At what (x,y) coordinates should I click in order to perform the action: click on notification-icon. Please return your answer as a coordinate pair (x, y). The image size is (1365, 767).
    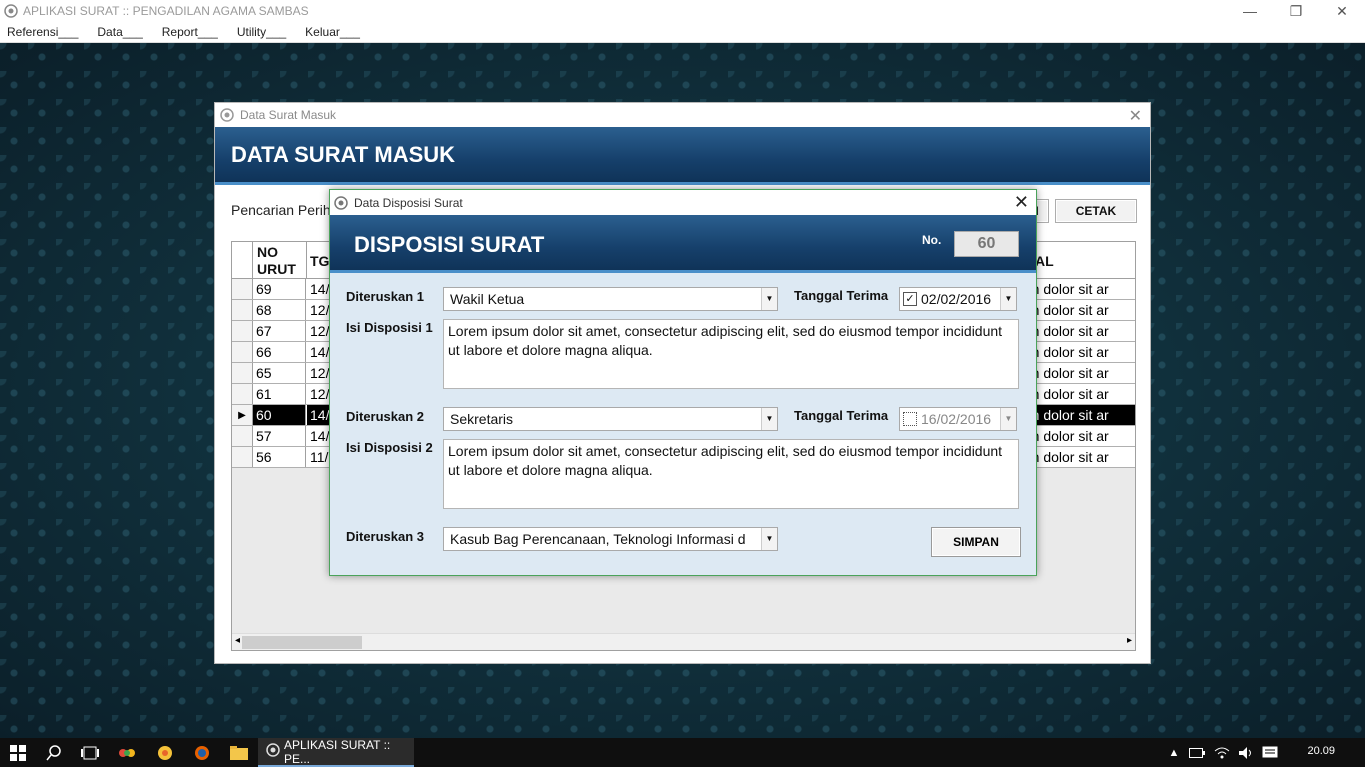
    Looking at the image, I should click on (1270, 752).